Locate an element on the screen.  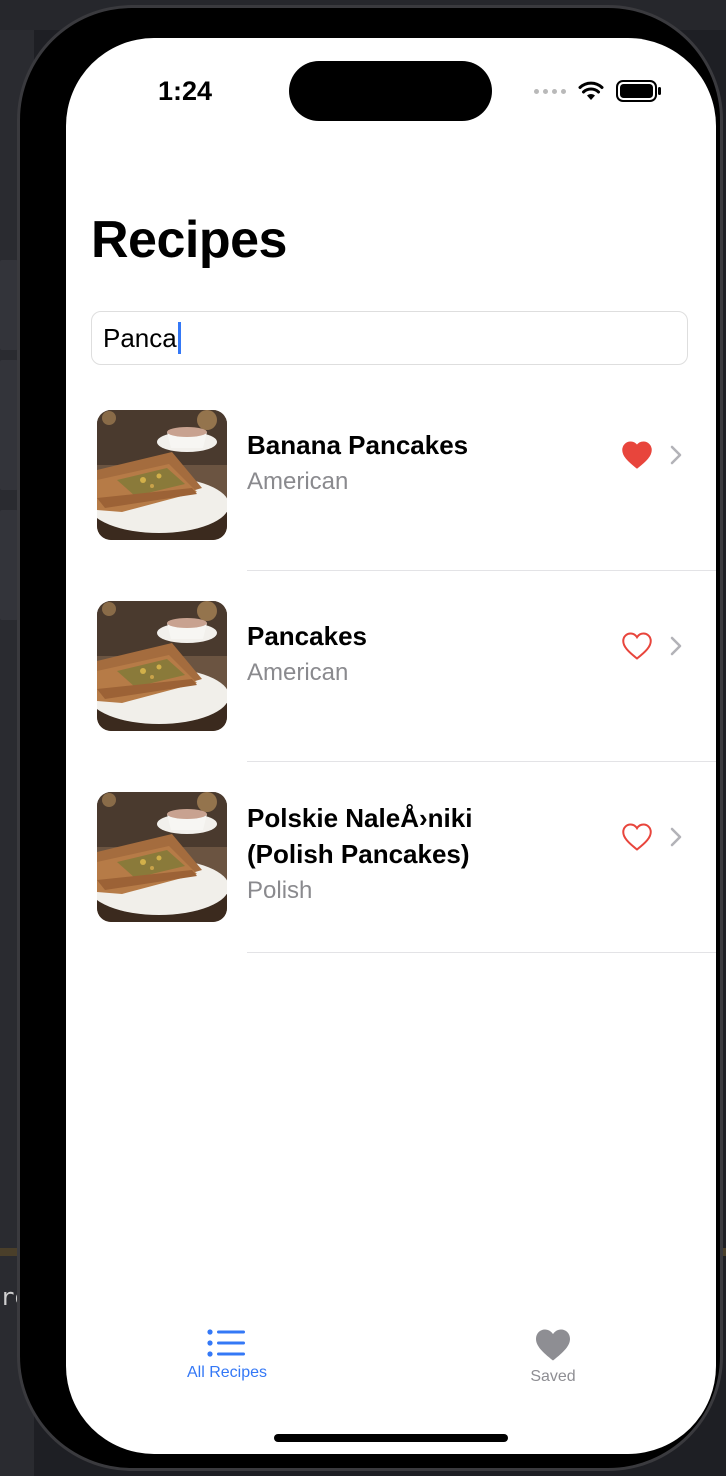
recipe-text: Banana Pancakes American is located at coordinates (432, 464).